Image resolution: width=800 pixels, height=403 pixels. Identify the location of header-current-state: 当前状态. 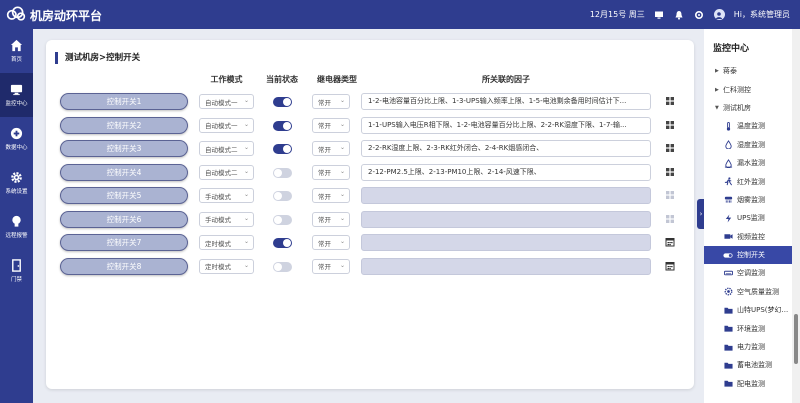
(282, 79).